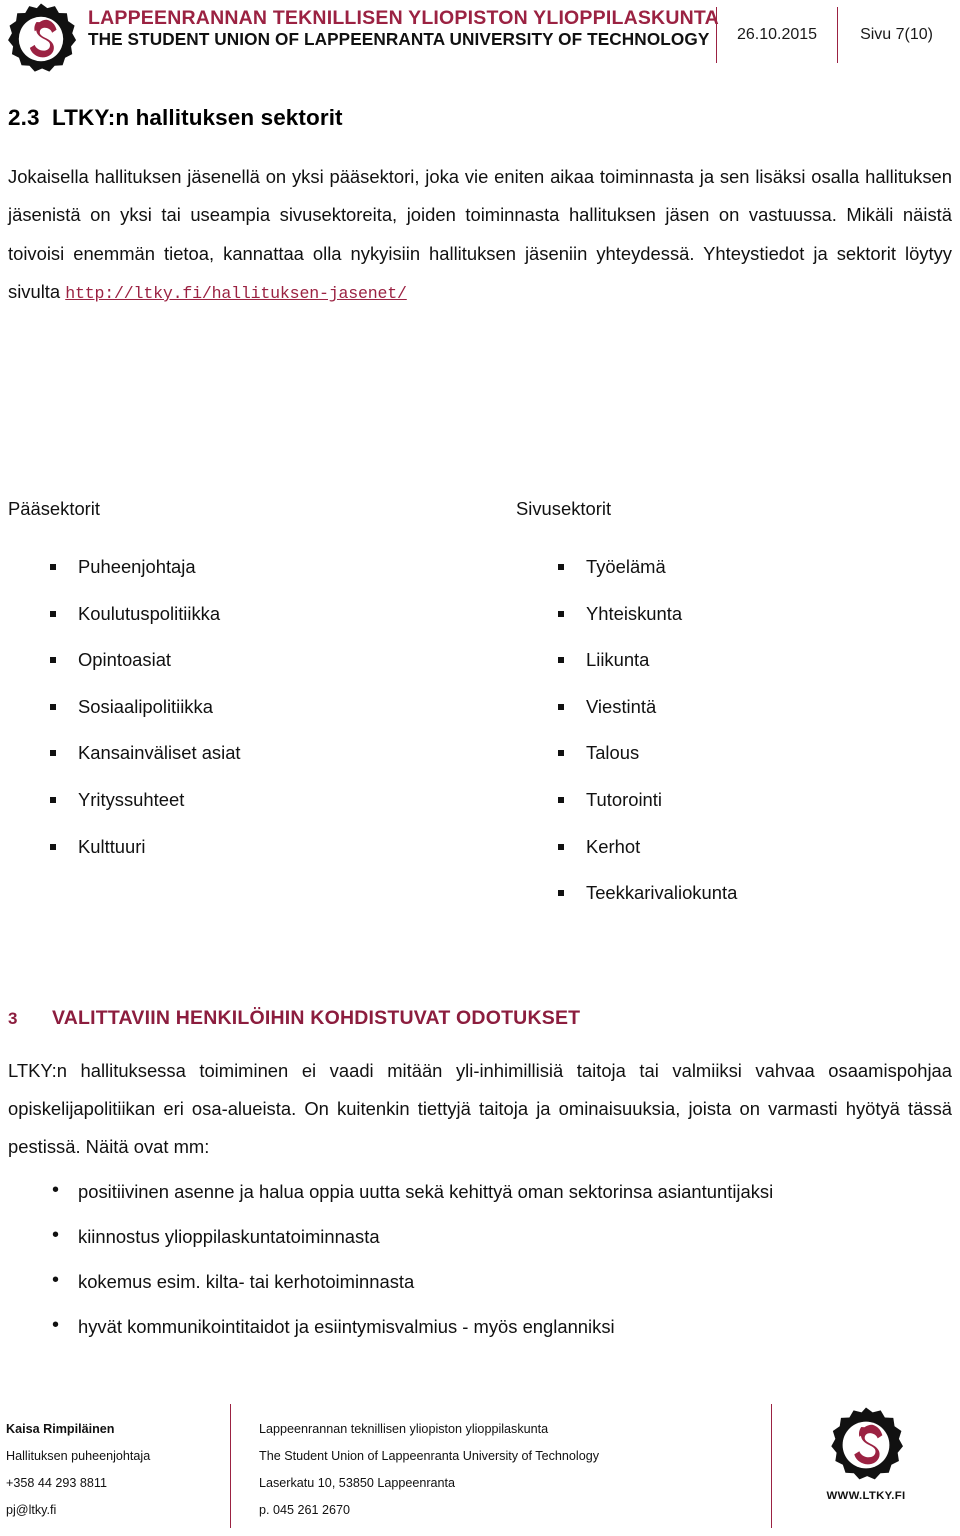 The width and height of the screenshot is (960, 1536). Describe the element at coordinates (236, 293) in the screenshot. I see `hallituksen-jasenet-link: http://ltky.fi/hallituksen-jasenet/` at that location.